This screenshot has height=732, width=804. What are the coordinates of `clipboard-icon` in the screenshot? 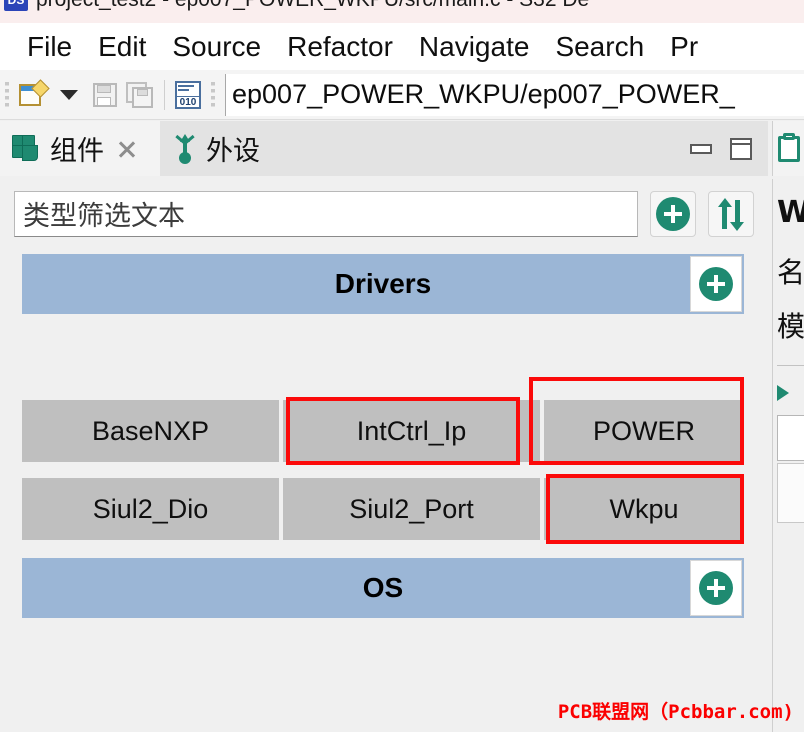 It's located at (788, 147).